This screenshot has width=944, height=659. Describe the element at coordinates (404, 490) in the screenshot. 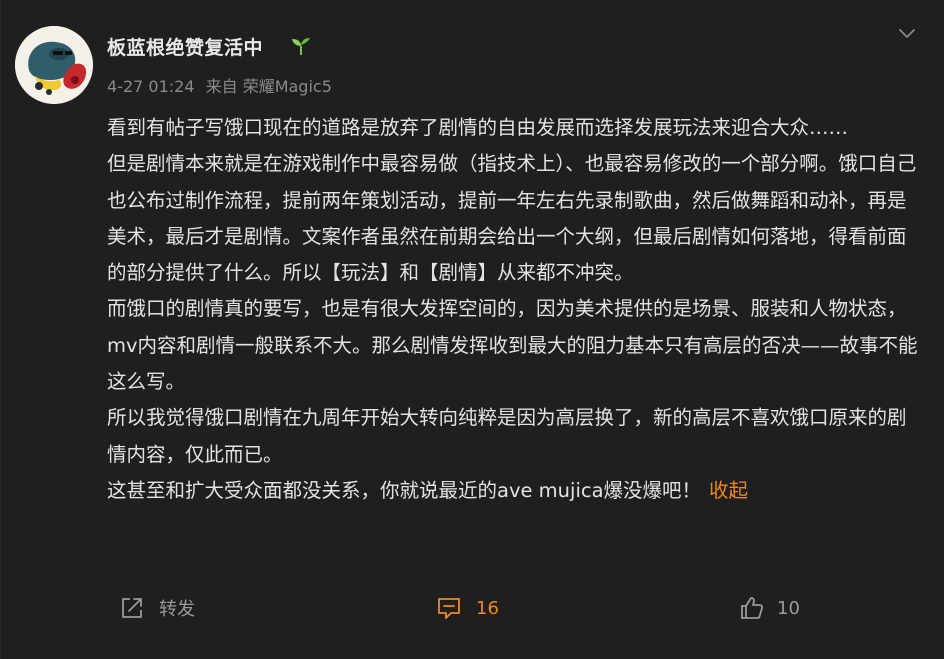

I see `post-paragraph-text: 这甚至和扩大受众面都没关系，你就说最近的ave mujica爆没爆吧！` at that location.